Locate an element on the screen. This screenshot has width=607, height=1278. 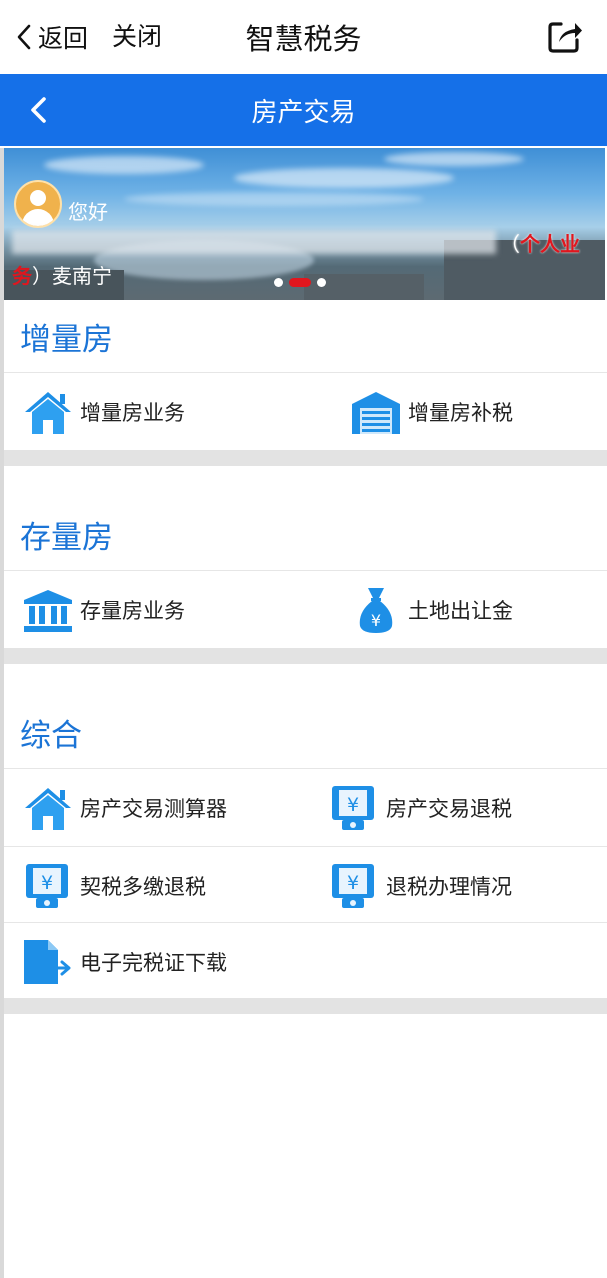
menu-item-incremental-housing-tax-supplement: 增量房补税 is located at coordinates (431, 412).